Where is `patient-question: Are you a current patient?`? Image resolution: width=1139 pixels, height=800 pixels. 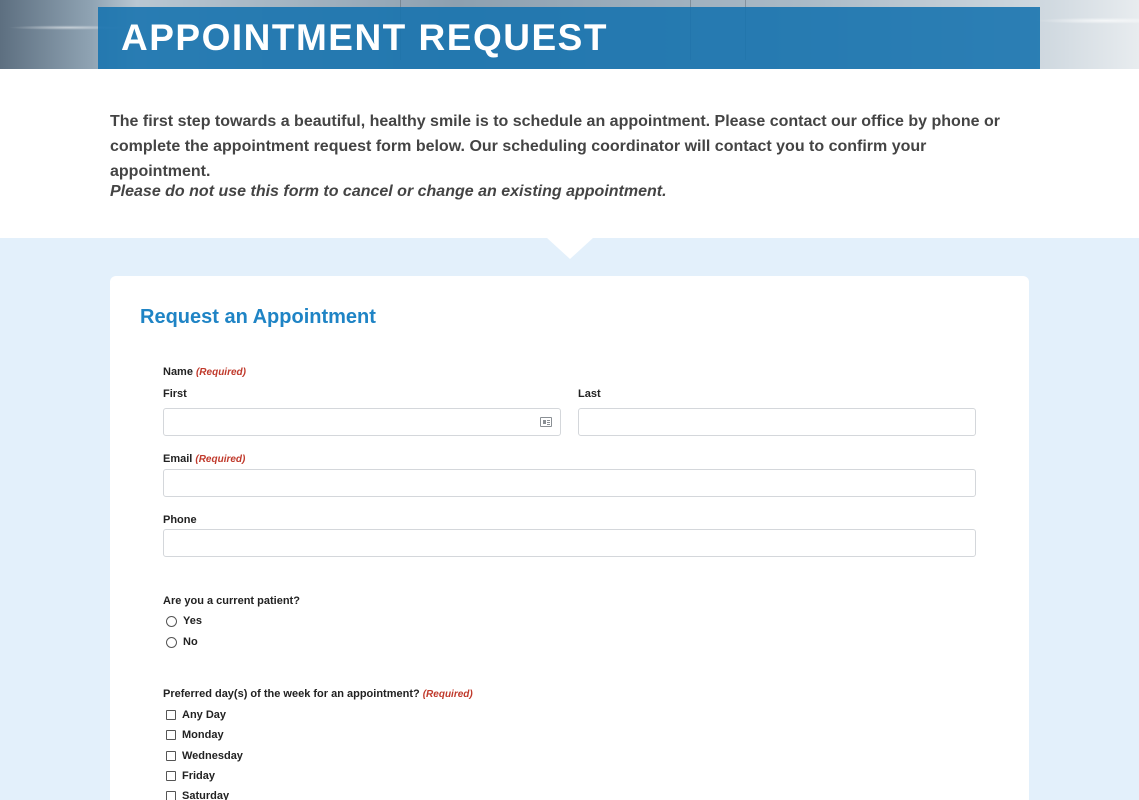
patient-question: Are you a current patient? is located at coordinates (231, 601).